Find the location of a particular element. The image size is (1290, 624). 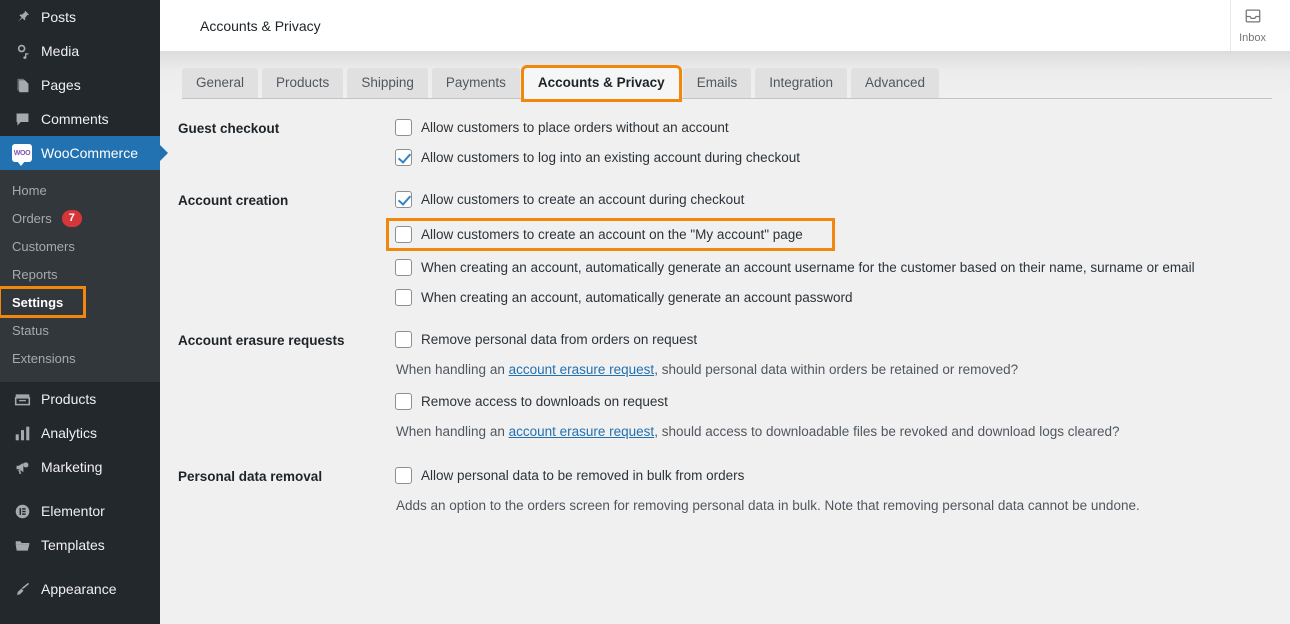

sidebar-item-media: Media is located at coordinates (80, 51).